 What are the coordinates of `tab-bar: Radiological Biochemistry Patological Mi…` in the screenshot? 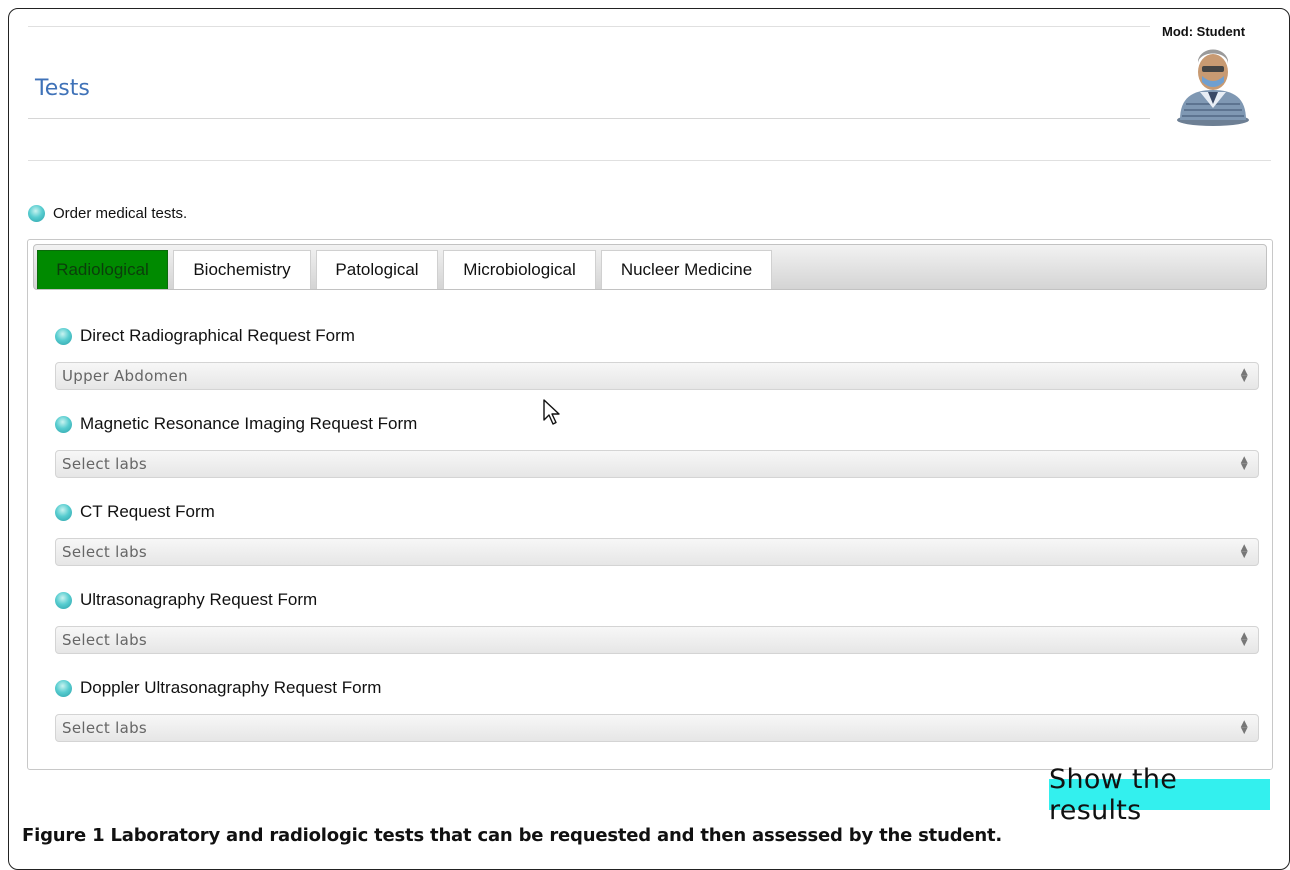 It's located at (650, 267).